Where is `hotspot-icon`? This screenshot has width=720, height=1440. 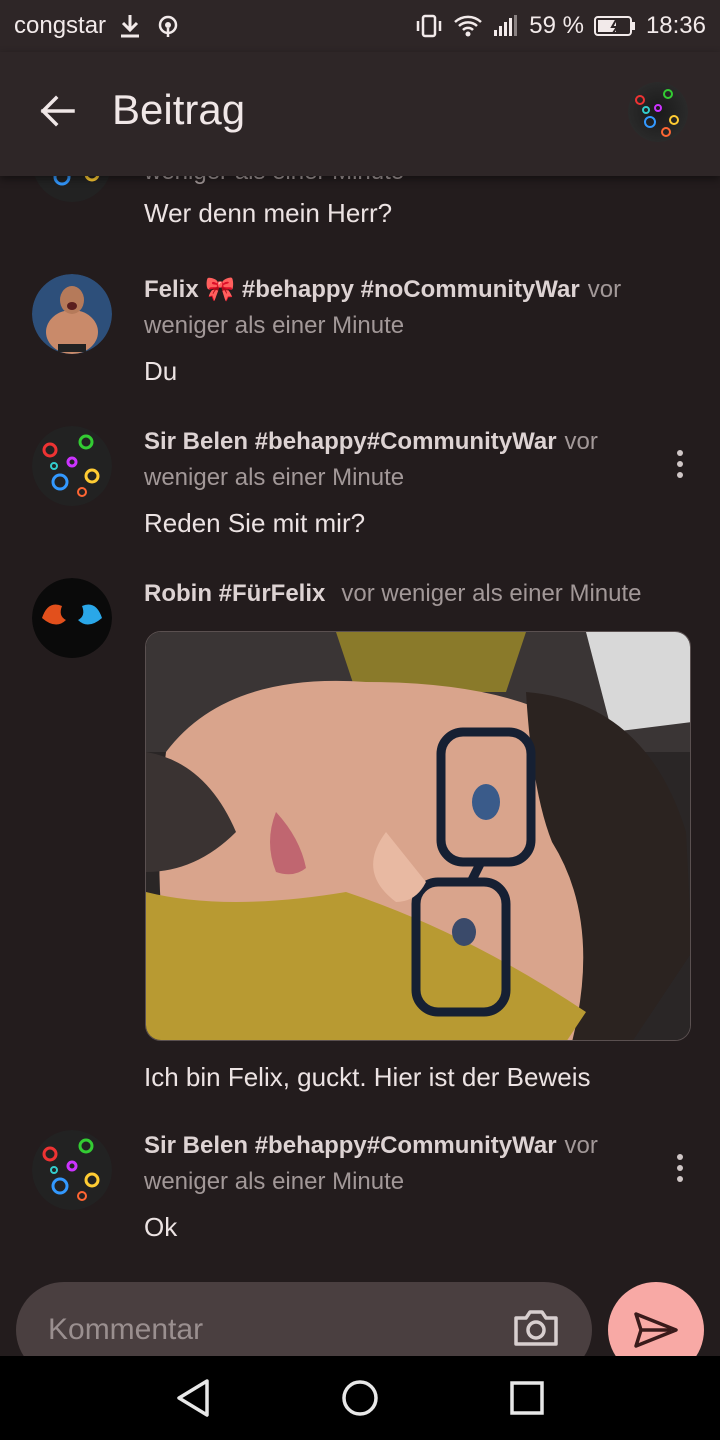 hotspot-icon is located at coordinates (168, 26).